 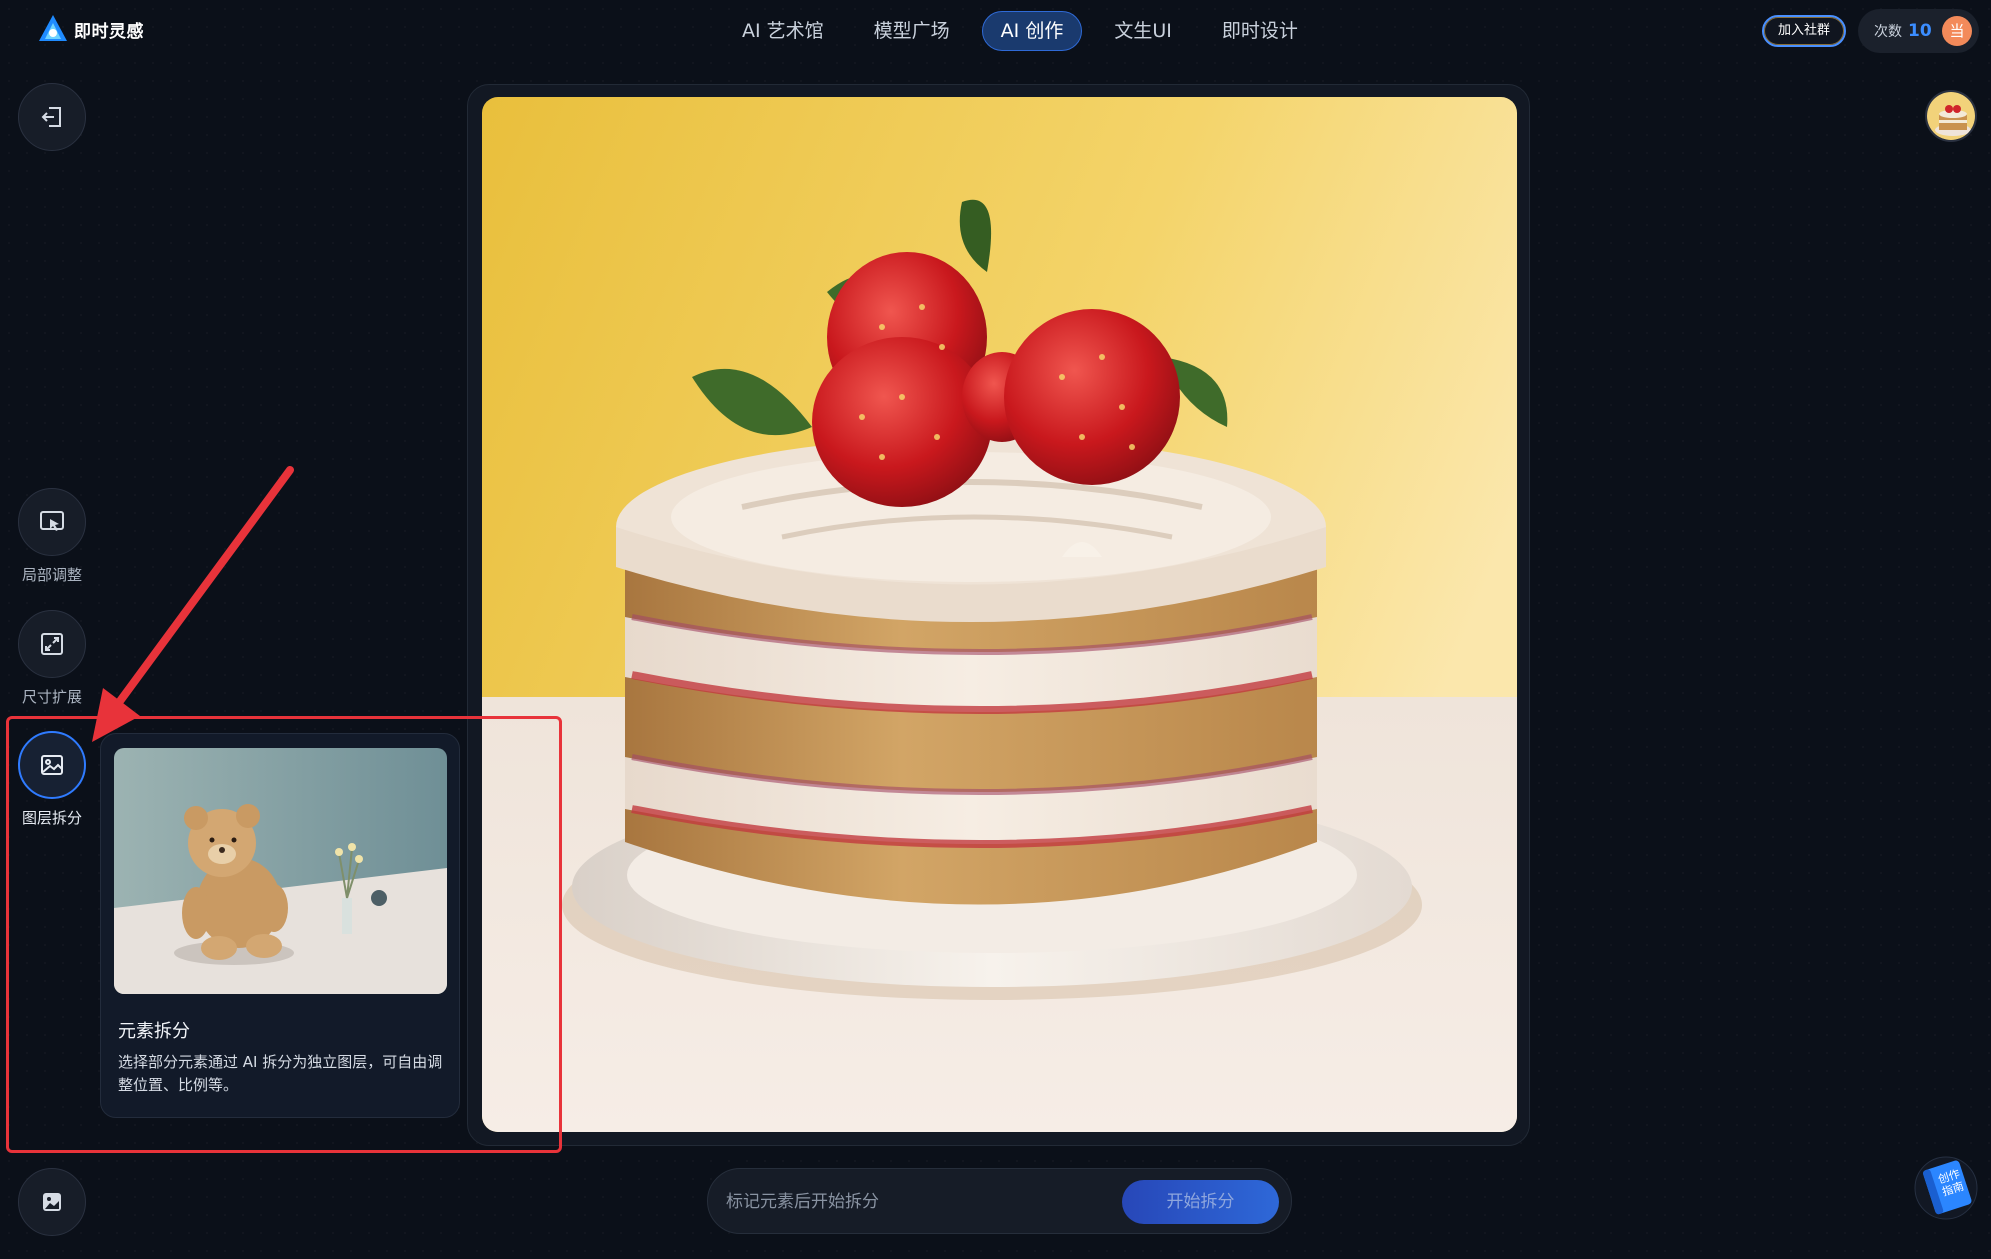 I want to click on split-prompt-input, so click(x=916, y=1202).